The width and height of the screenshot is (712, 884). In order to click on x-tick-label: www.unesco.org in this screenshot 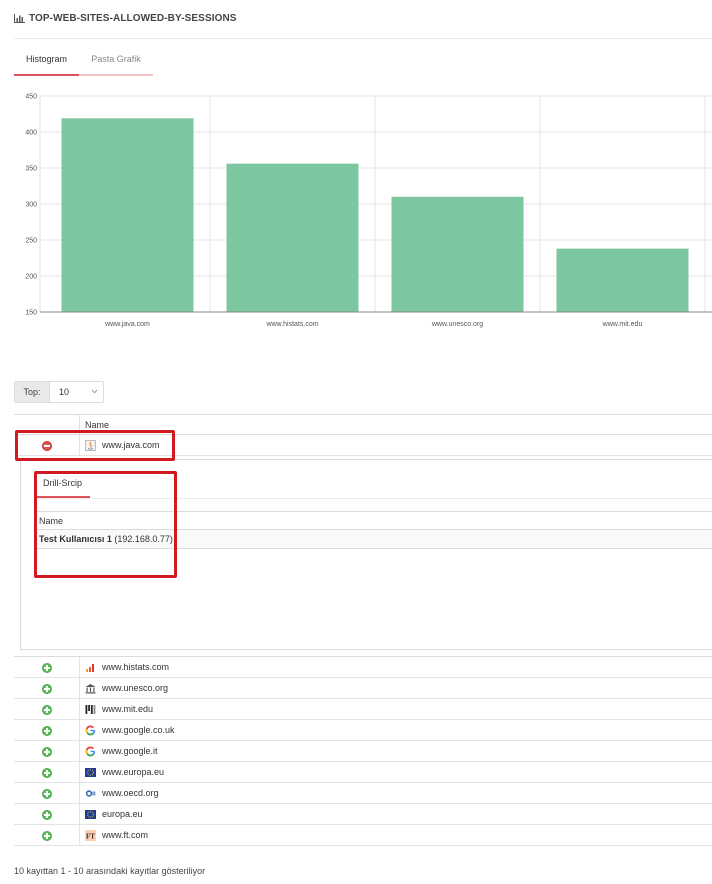, I will do `click(457, 324)`.